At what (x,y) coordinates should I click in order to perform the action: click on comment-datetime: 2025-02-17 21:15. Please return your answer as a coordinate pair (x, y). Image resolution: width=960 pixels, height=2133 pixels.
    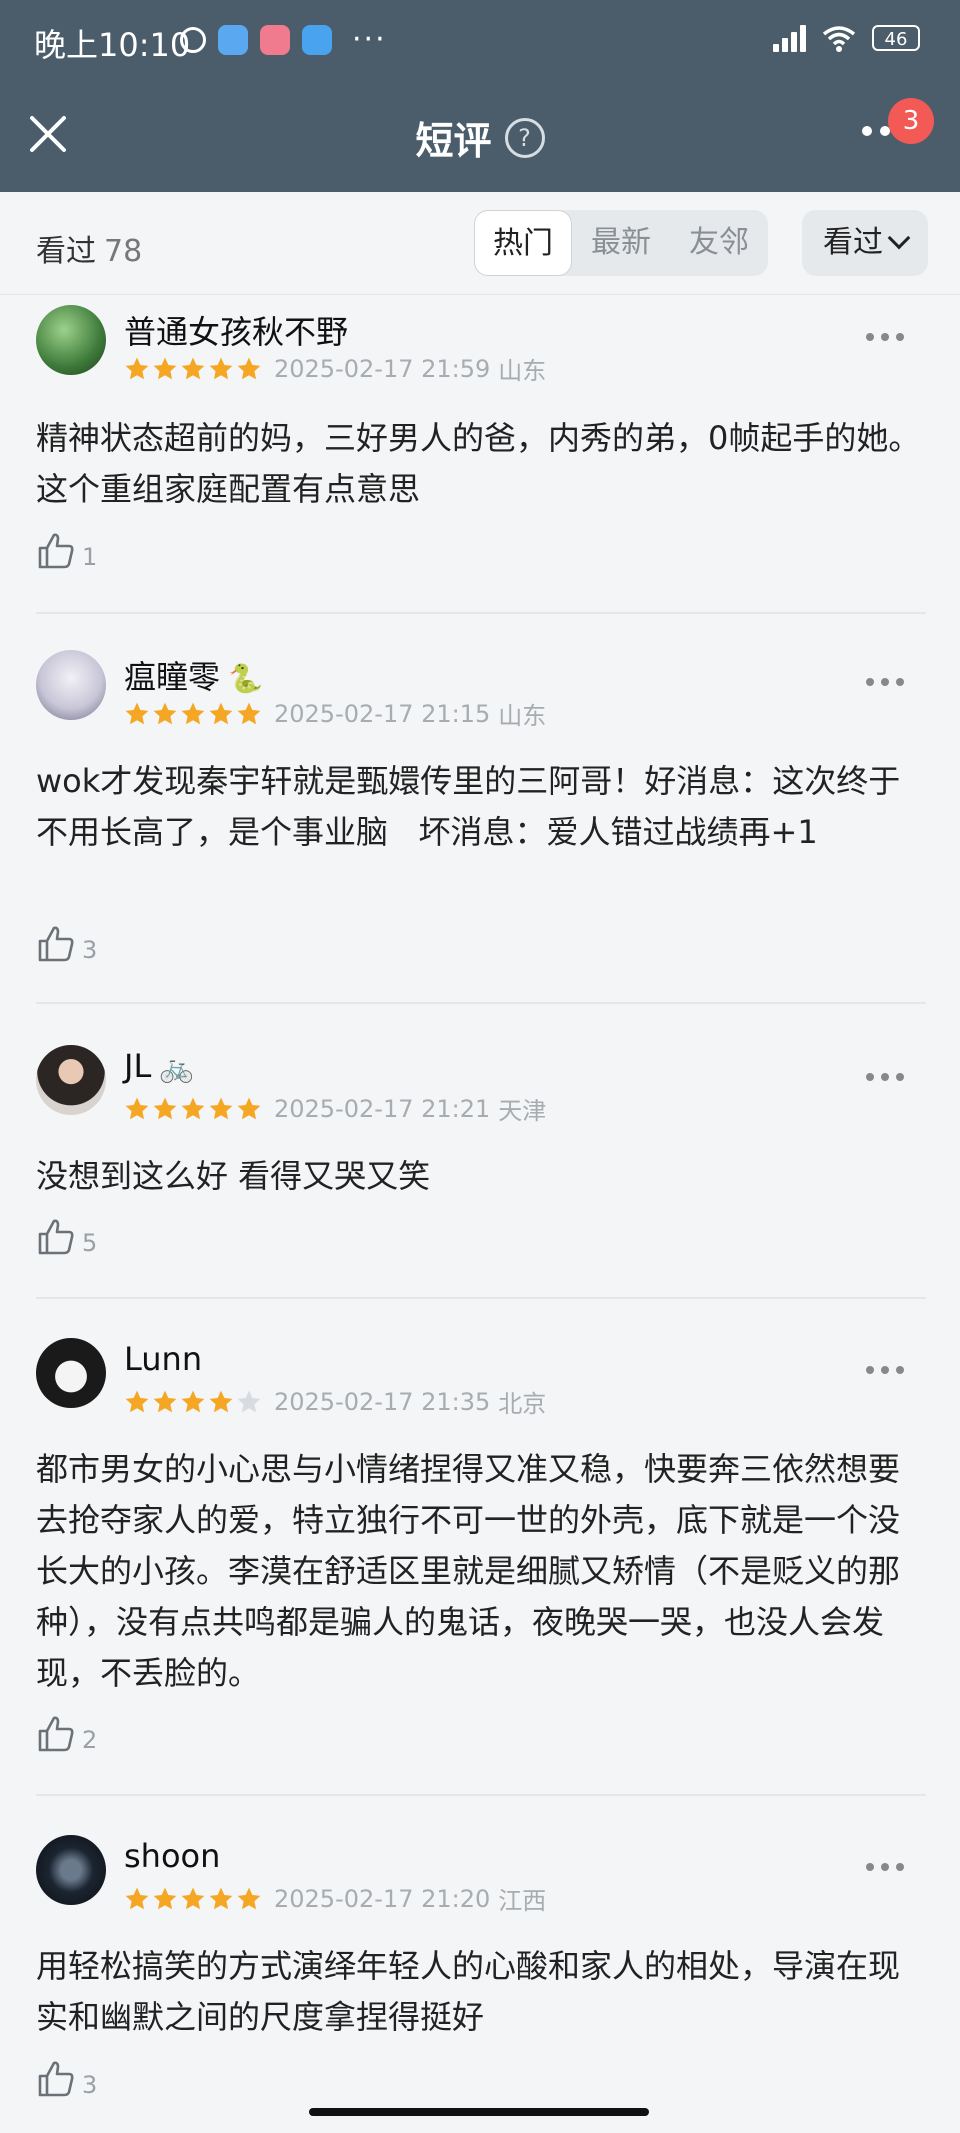
    Looking at the image, I should click on (382, 713).